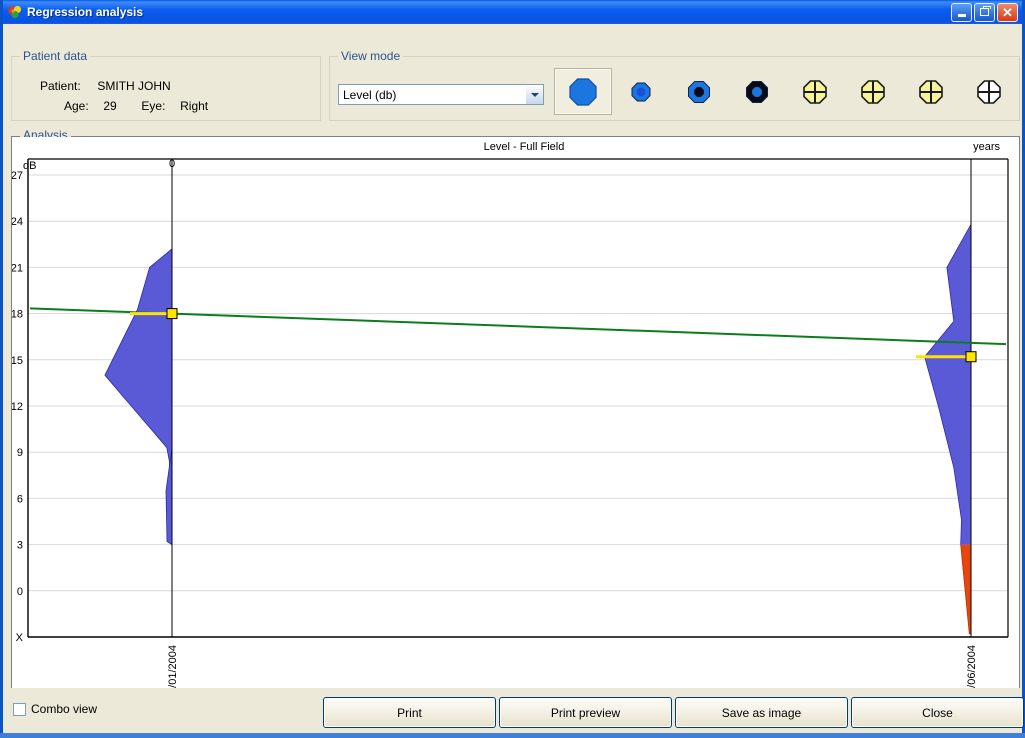 The height and width of the screenshot is (738, 1025). I want to click on patient-name-row: Patient: SMITH JOHN, so click(105, 86).